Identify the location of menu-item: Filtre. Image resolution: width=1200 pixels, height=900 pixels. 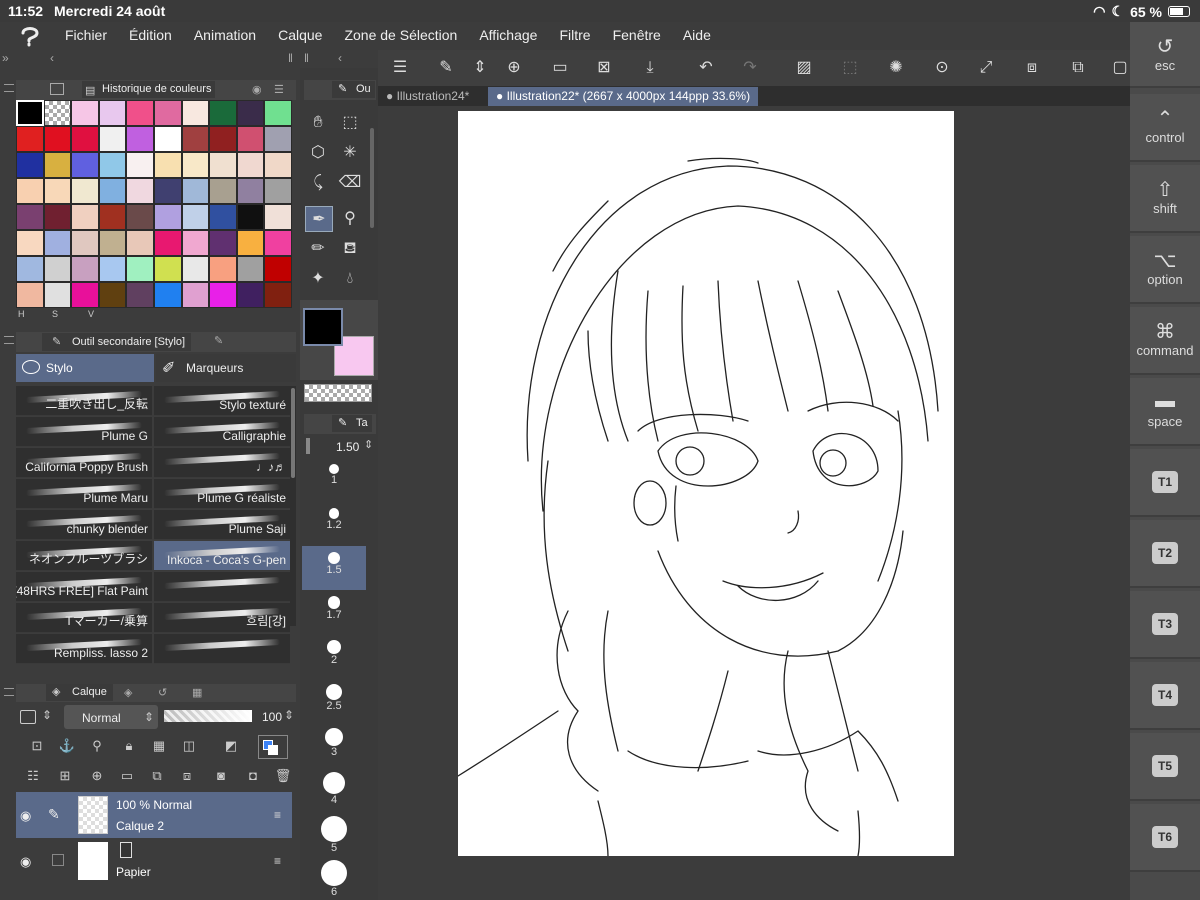
(574, 35).